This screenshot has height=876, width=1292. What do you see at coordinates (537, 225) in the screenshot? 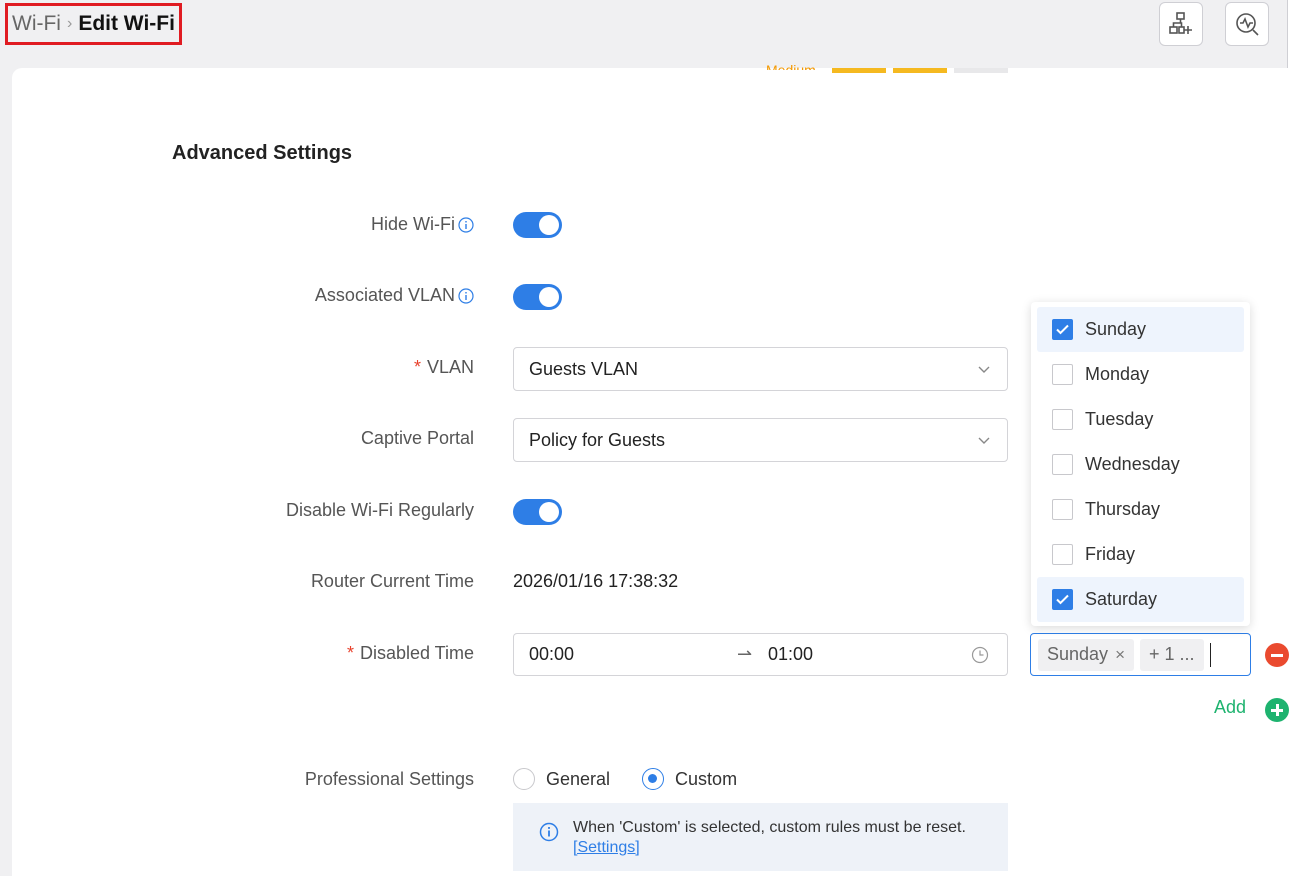
I see `hide-wifi-toggle` at bounding box center [537, 225].